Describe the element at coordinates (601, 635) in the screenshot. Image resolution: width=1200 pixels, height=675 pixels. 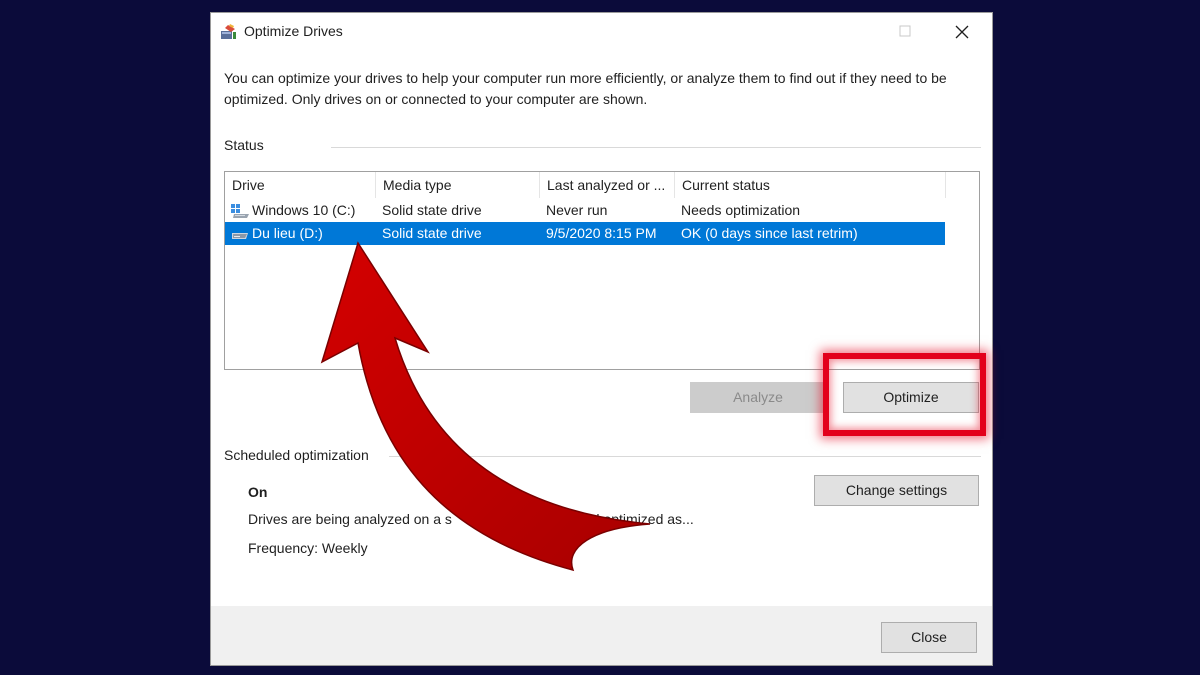
I see `dialog-footer: Close` at that location.